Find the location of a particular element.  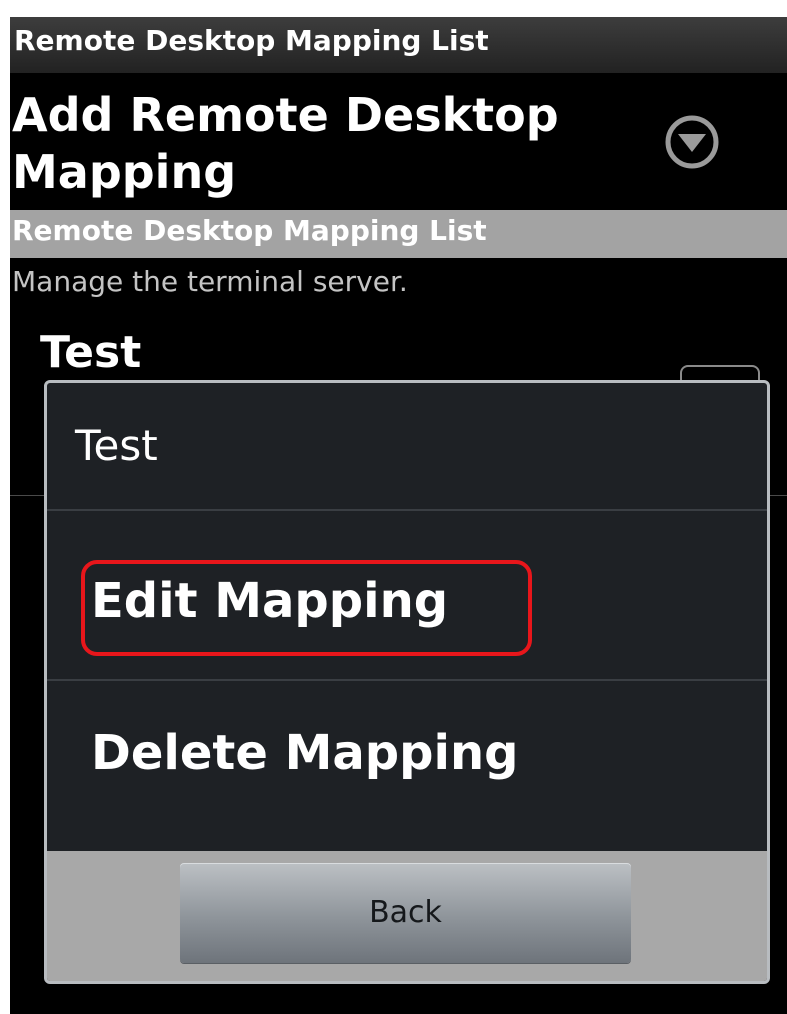

add-mapping-title: Add Remote Desktop Mapping is located at coordinates (285, 143).